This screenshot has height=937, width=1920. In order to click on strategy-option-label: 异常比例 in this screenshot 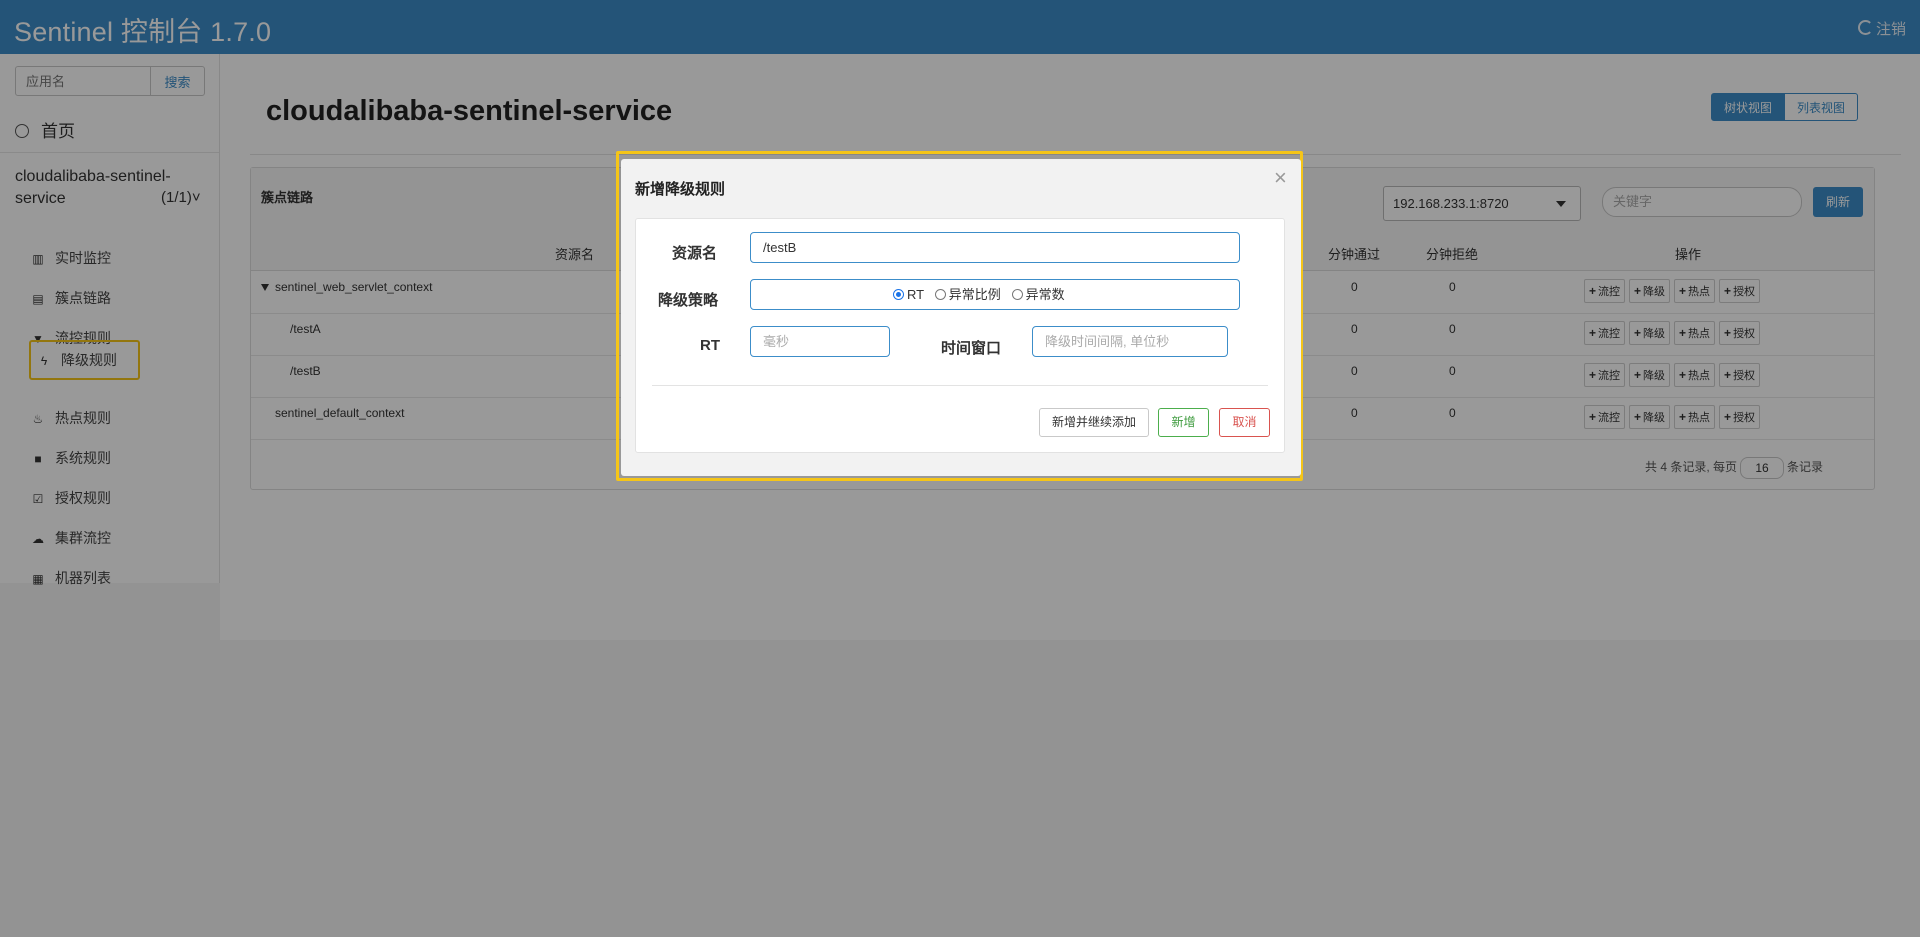, I will do `click(974, 294)`.